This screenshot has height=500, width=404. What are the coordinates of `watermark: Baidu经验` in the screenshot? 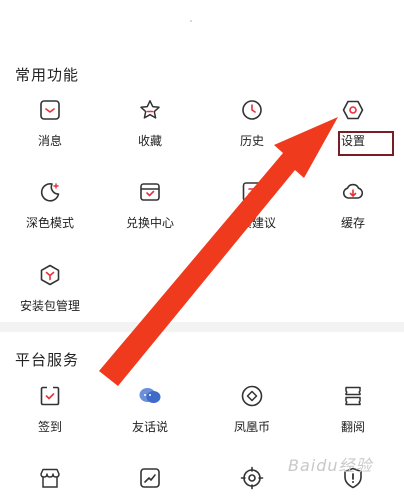 It's located at (330, 465).